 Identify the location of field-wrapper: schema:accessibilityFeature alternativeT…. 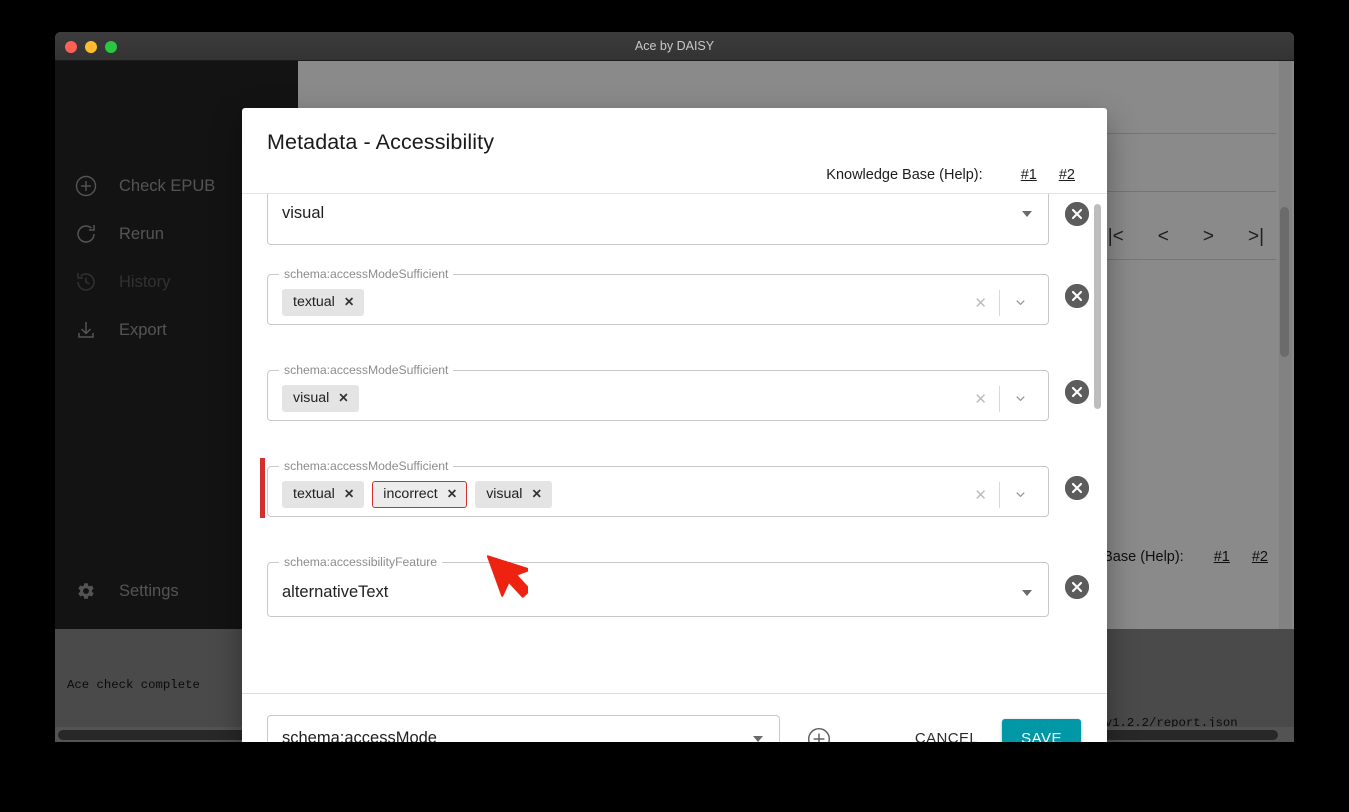
(658, 586).